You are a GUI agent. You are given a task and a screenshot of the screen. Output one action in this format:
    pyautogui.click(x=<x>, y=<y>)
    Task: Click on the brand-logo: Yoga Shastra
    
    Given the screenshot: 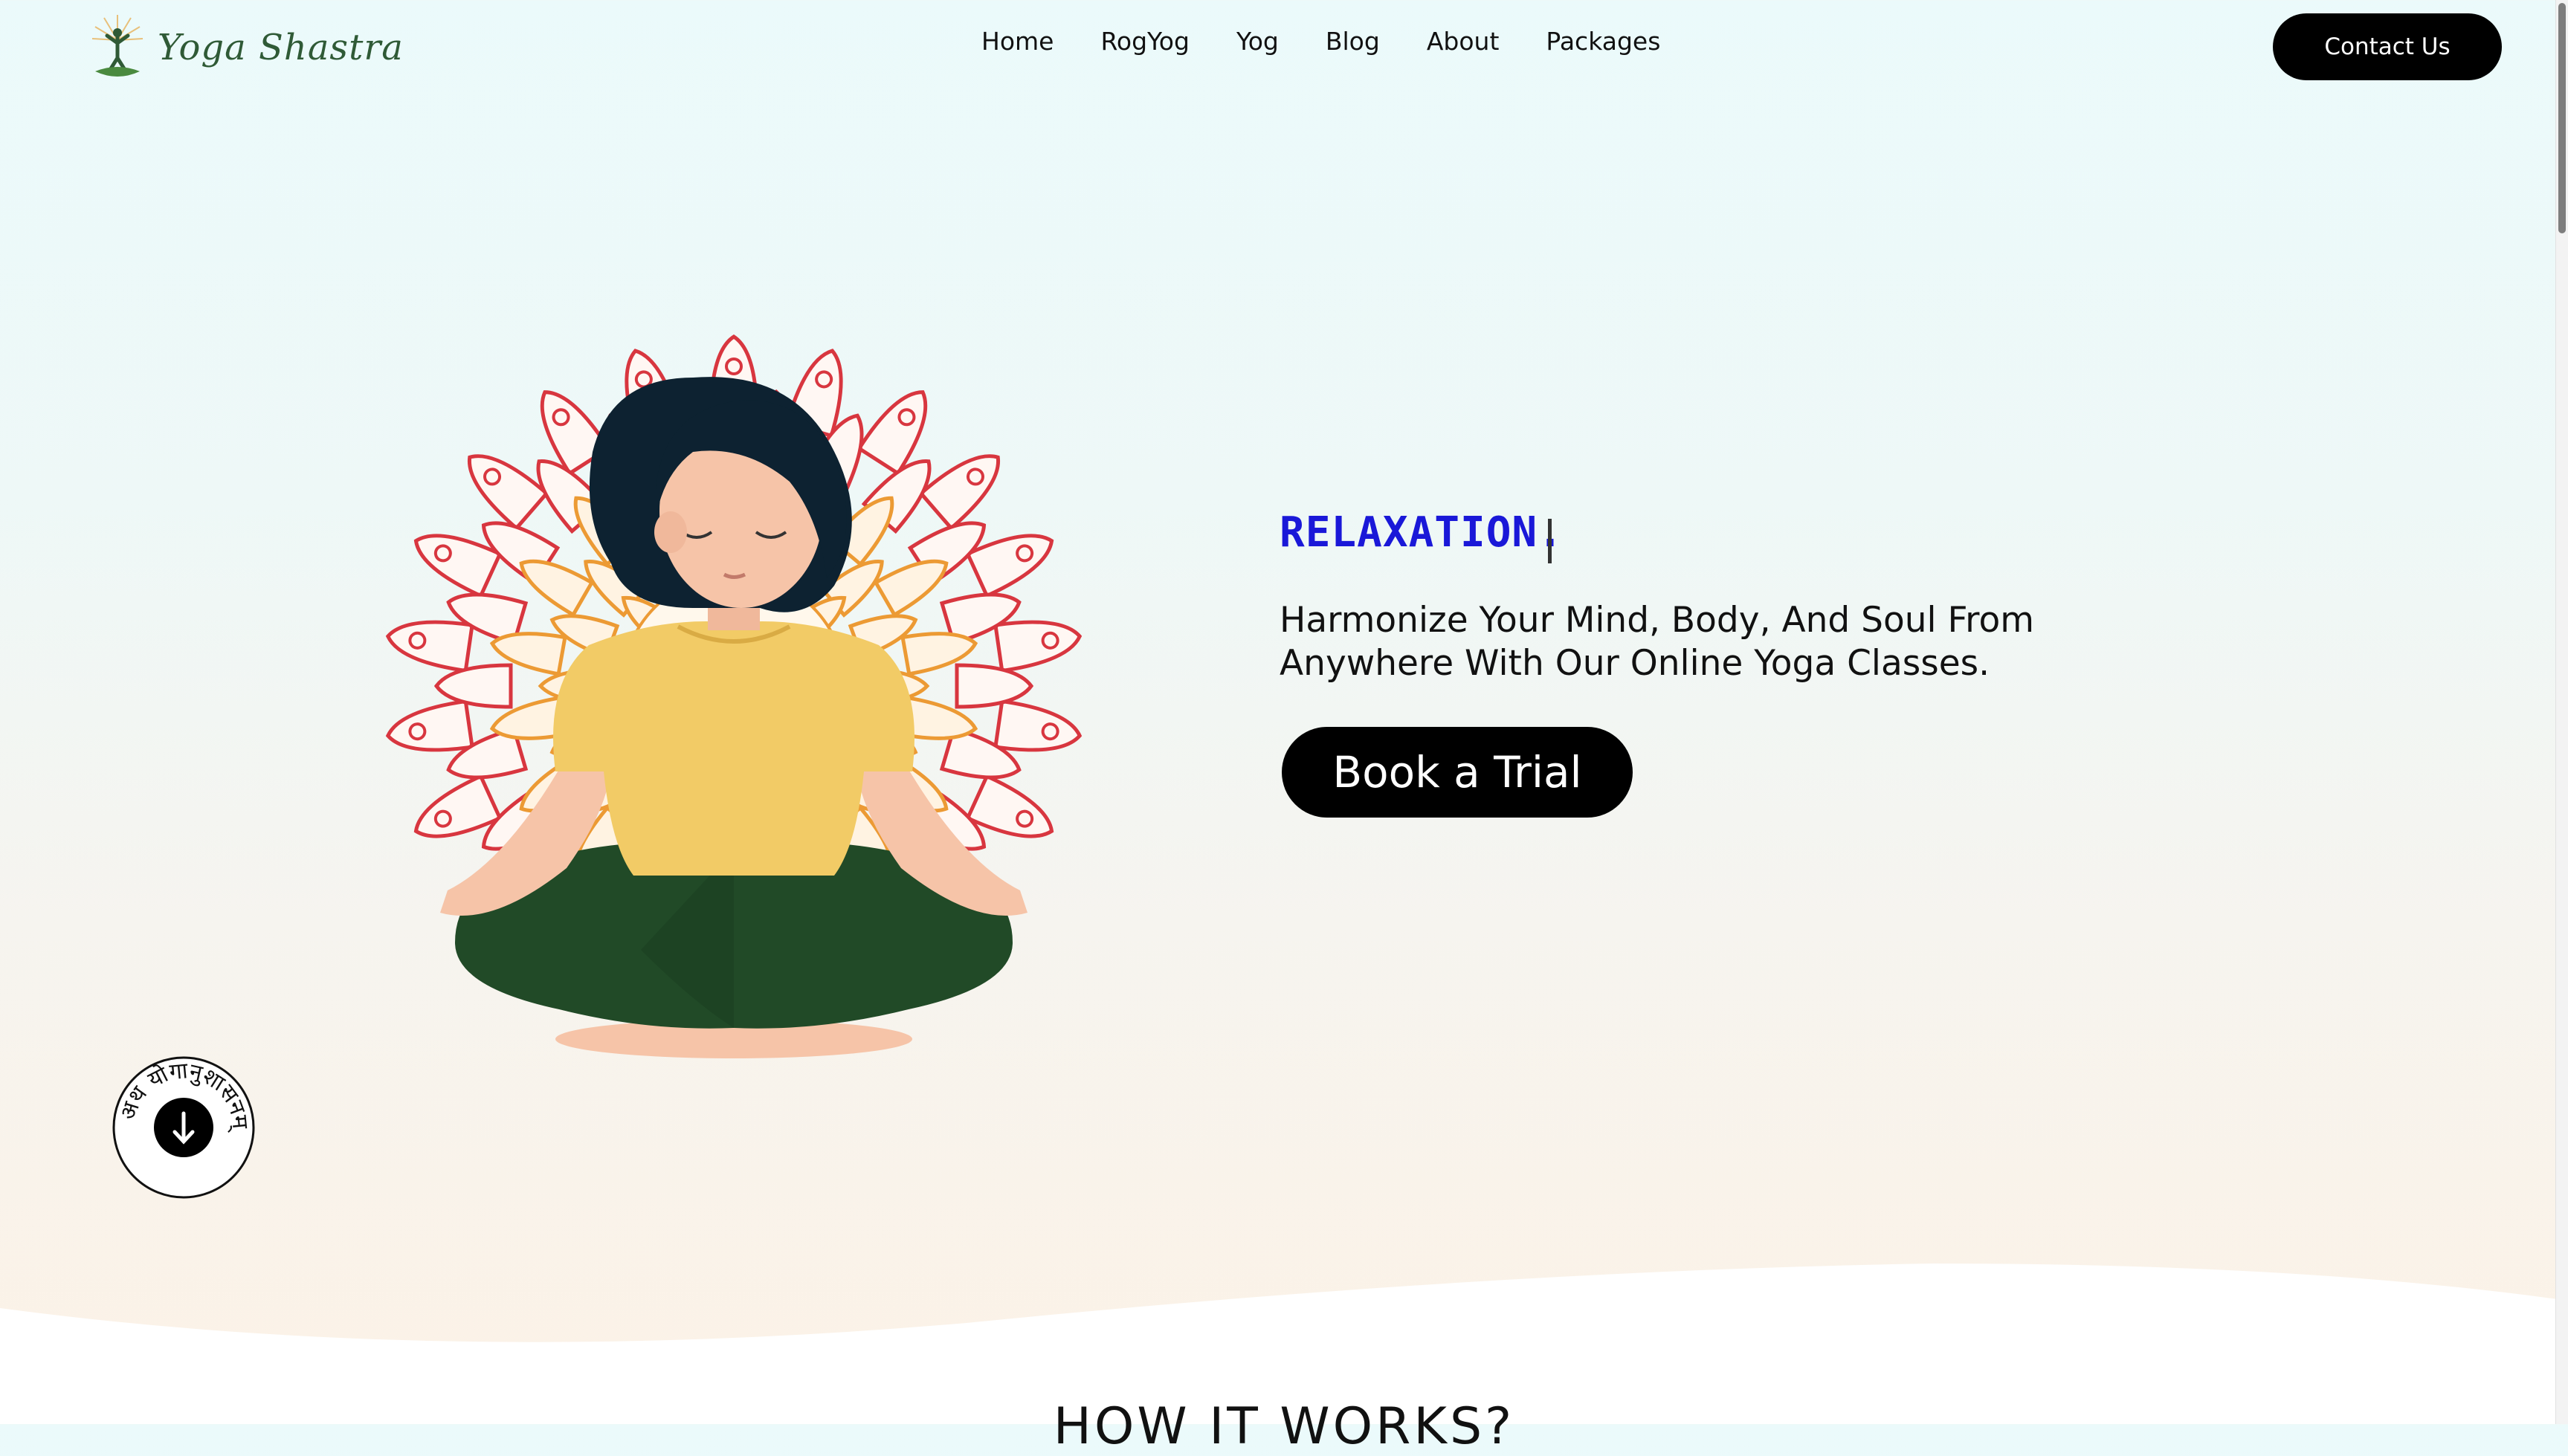 What is the action you would take?
    pyautogui.click(x=246, y=48)
    